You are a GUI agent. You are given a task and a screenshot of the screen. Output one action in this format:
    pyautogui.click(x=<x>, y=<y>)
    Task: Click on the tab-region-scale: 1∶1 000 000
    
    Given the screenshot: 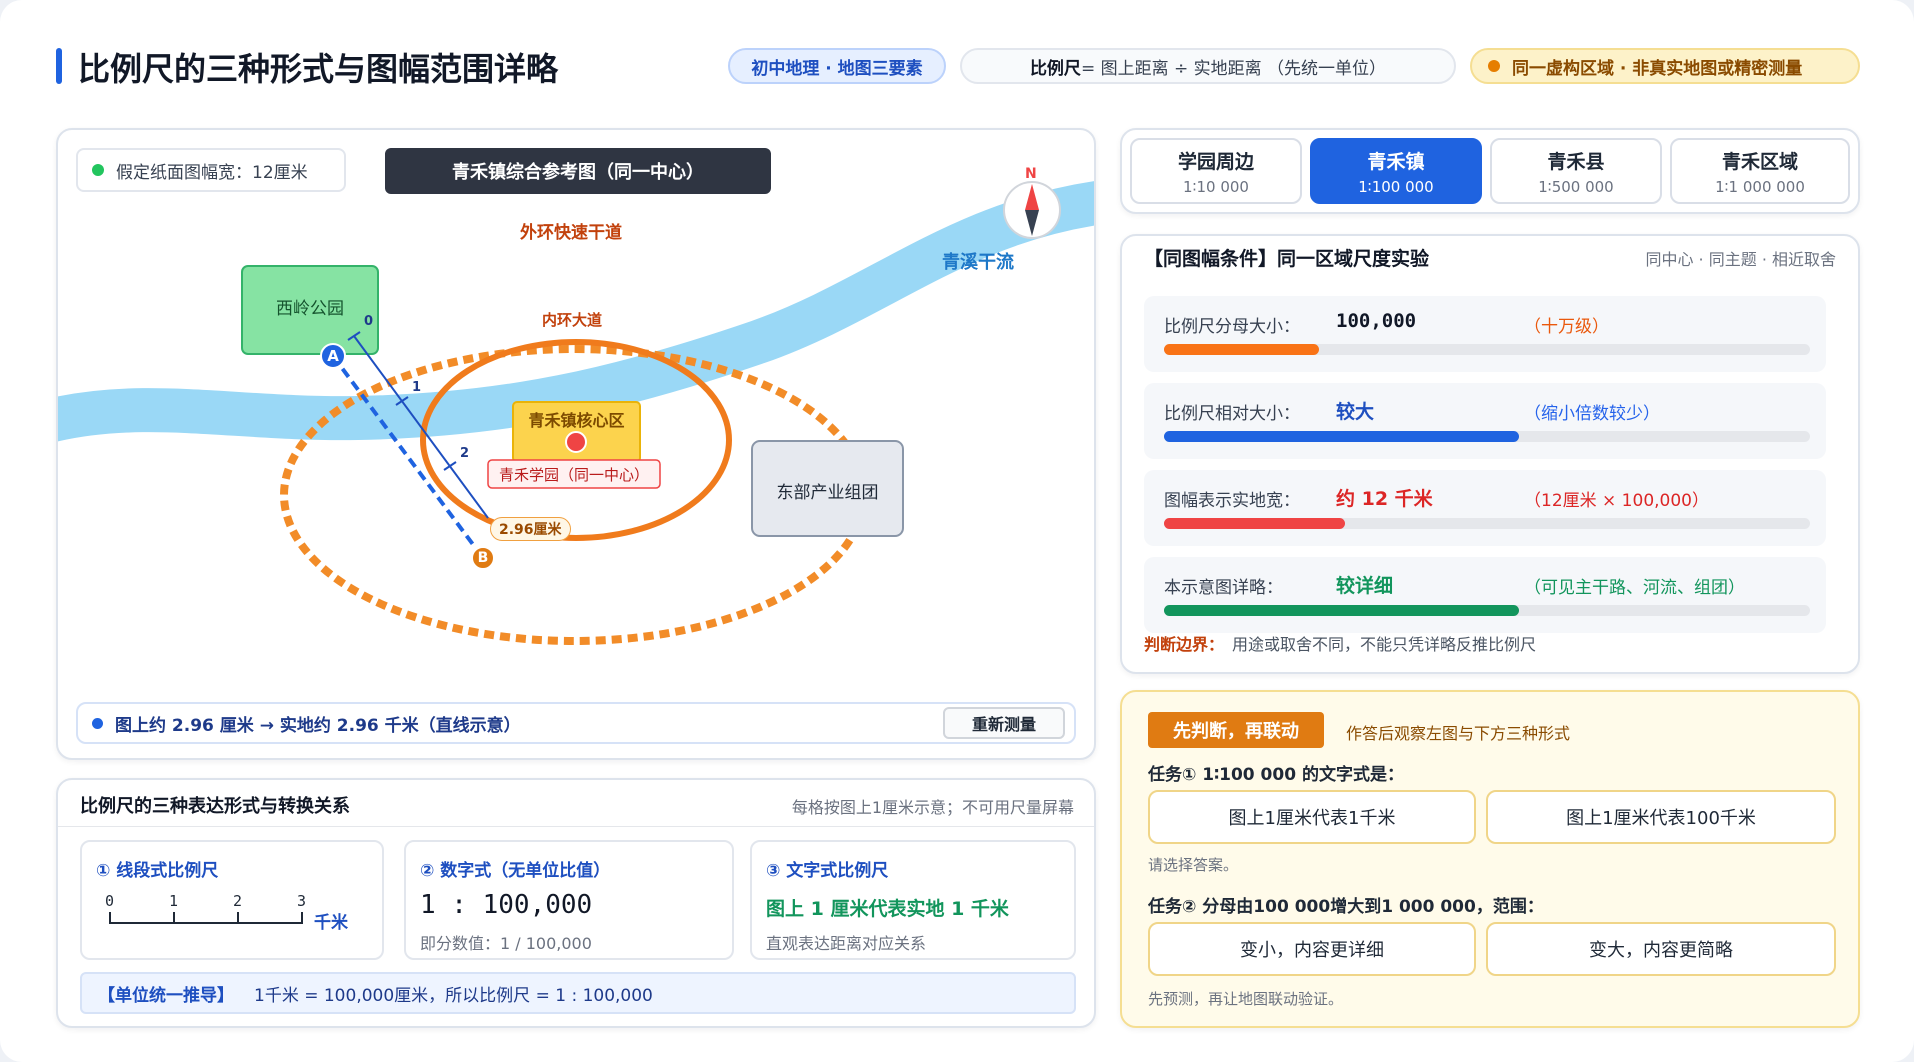 What is the action you would take?
    pyautogui.click(x=1760, y=186)
    